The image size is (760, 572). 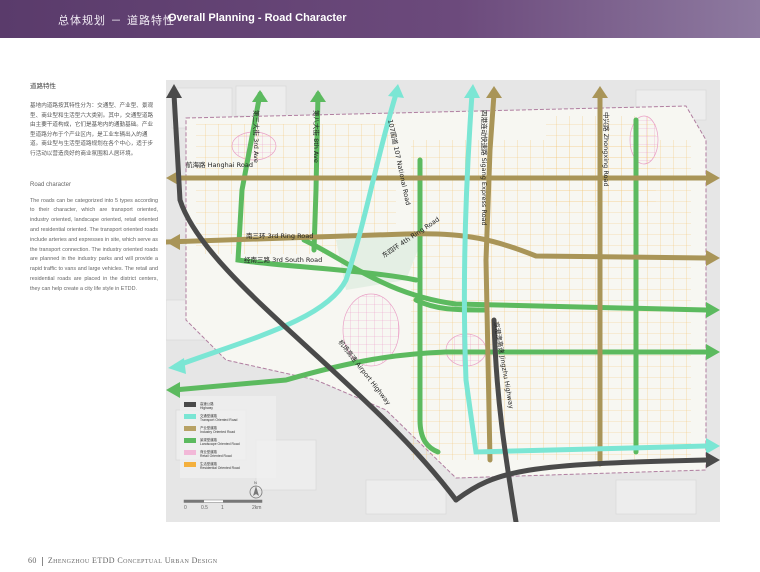 What do you see at coordinates (279, 235) in the screenshot?
I see `label-3rd-ring-road: 南三环 3rd Ring Road` at bounding box center [279, 235].